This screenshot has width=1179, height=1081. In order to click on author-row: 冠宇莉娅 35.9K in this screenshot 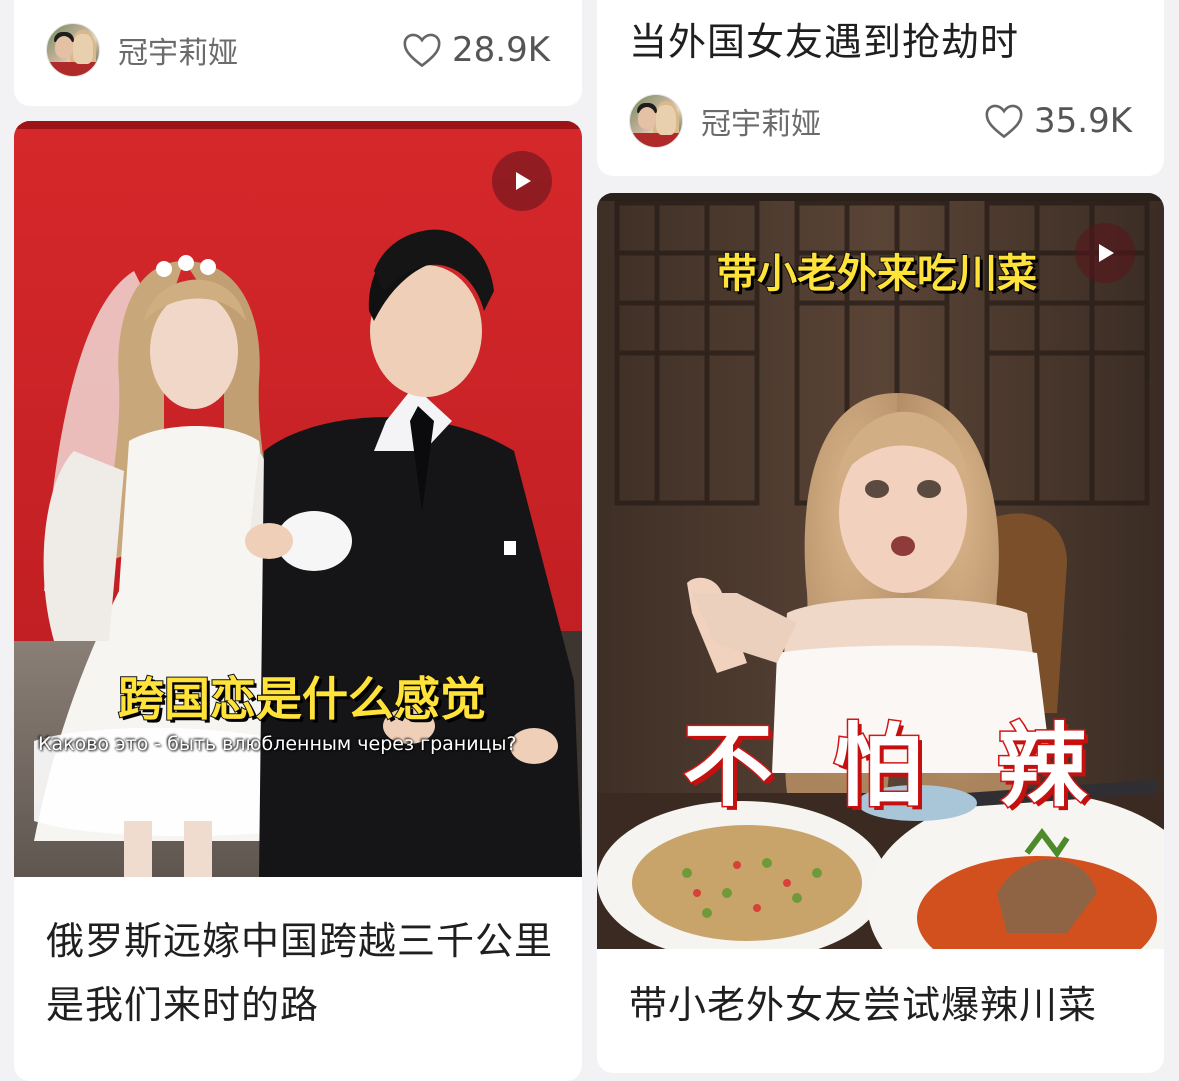, I will do `click(880, 121)`.